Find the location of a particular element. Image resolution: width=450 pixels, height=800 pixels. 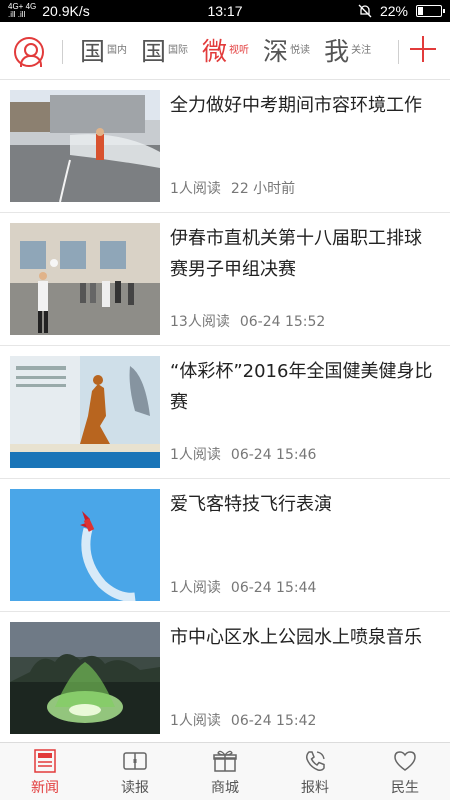

news-title: “体彩杯”2016年全国健美健身比赛 is located at coordinates (301, 387).